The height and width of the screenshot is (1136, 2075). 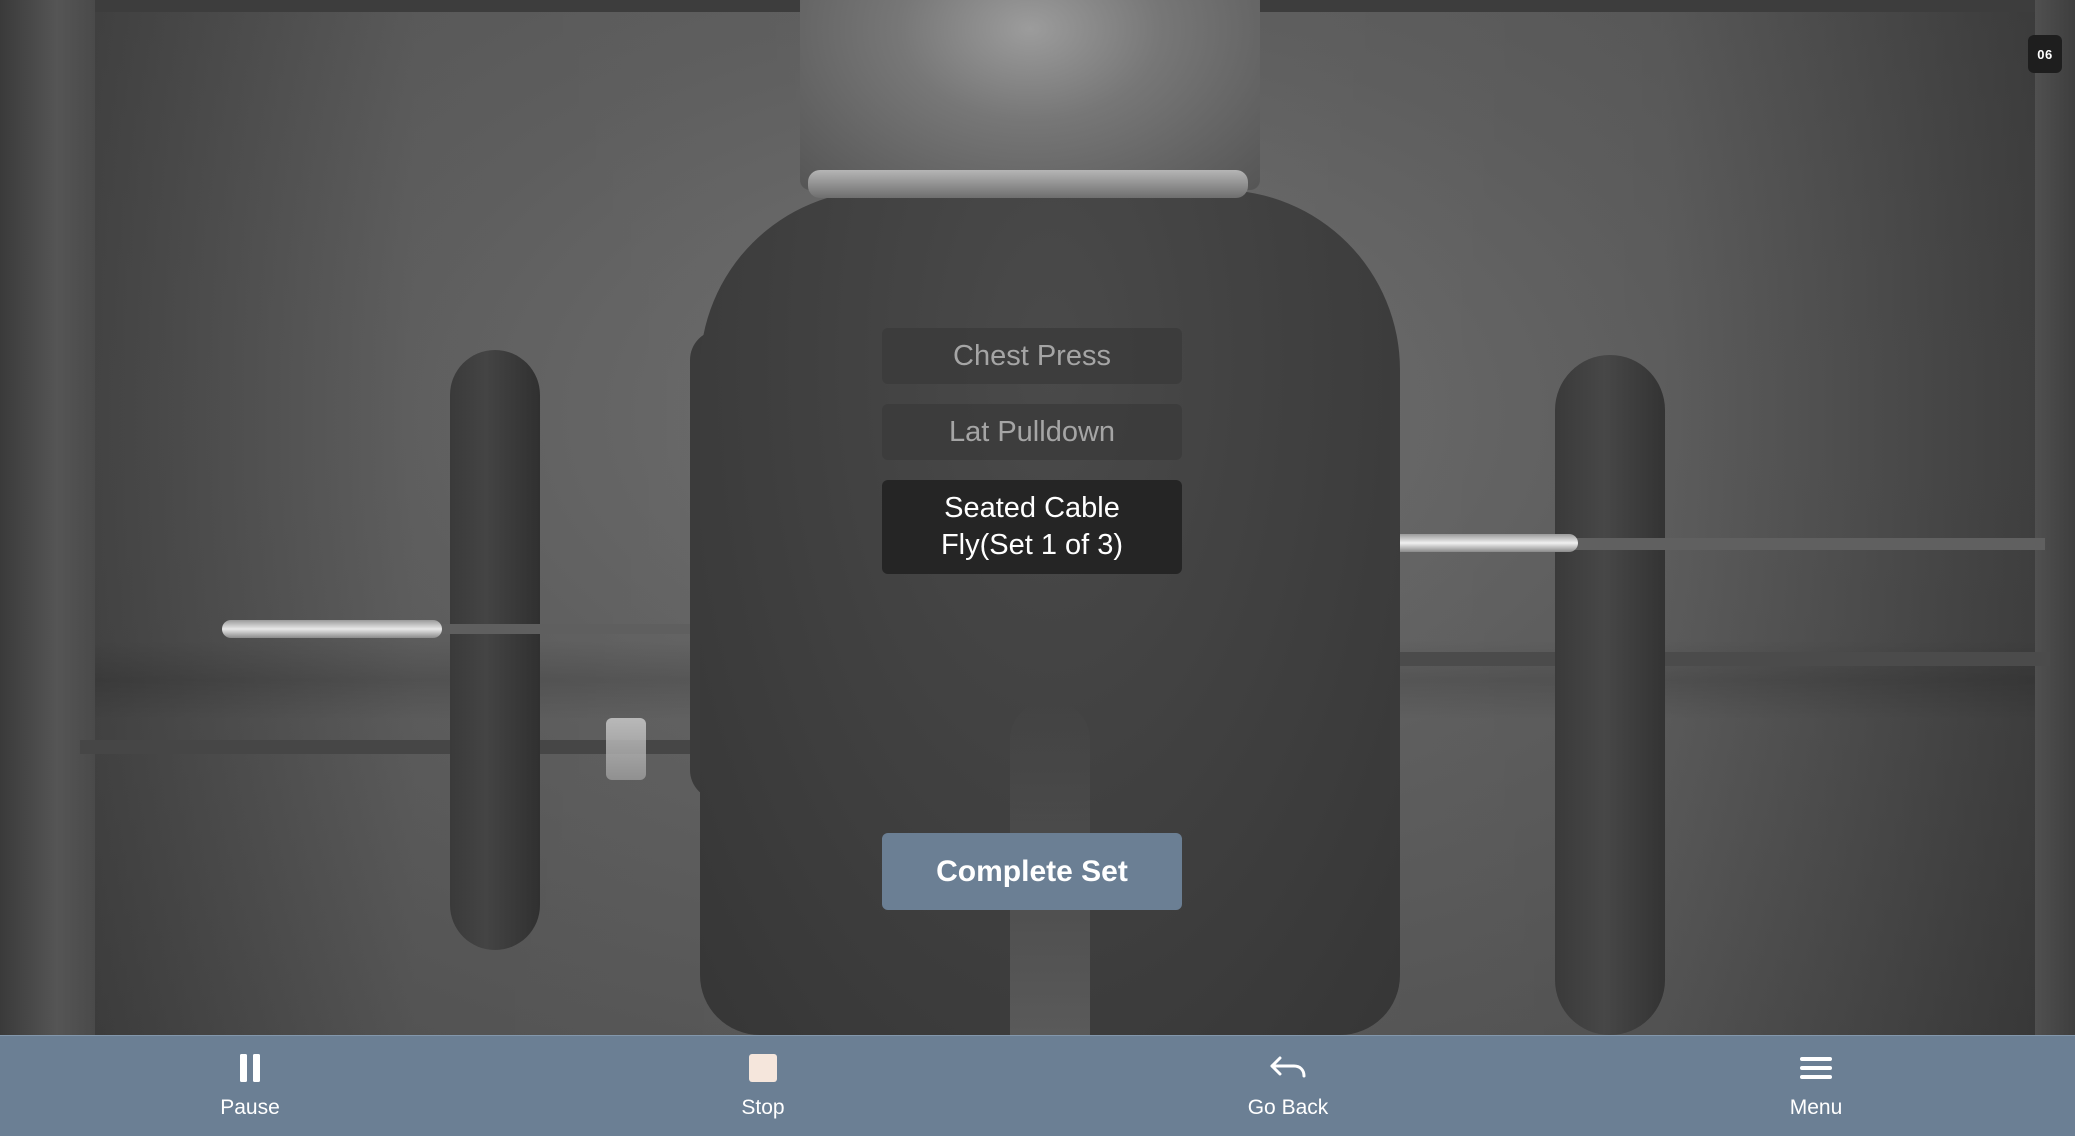 What do you see at coordinates (250, 1088) in the screenshot?
I see `pause-button: Pause` at bounding box center [250, 1088].